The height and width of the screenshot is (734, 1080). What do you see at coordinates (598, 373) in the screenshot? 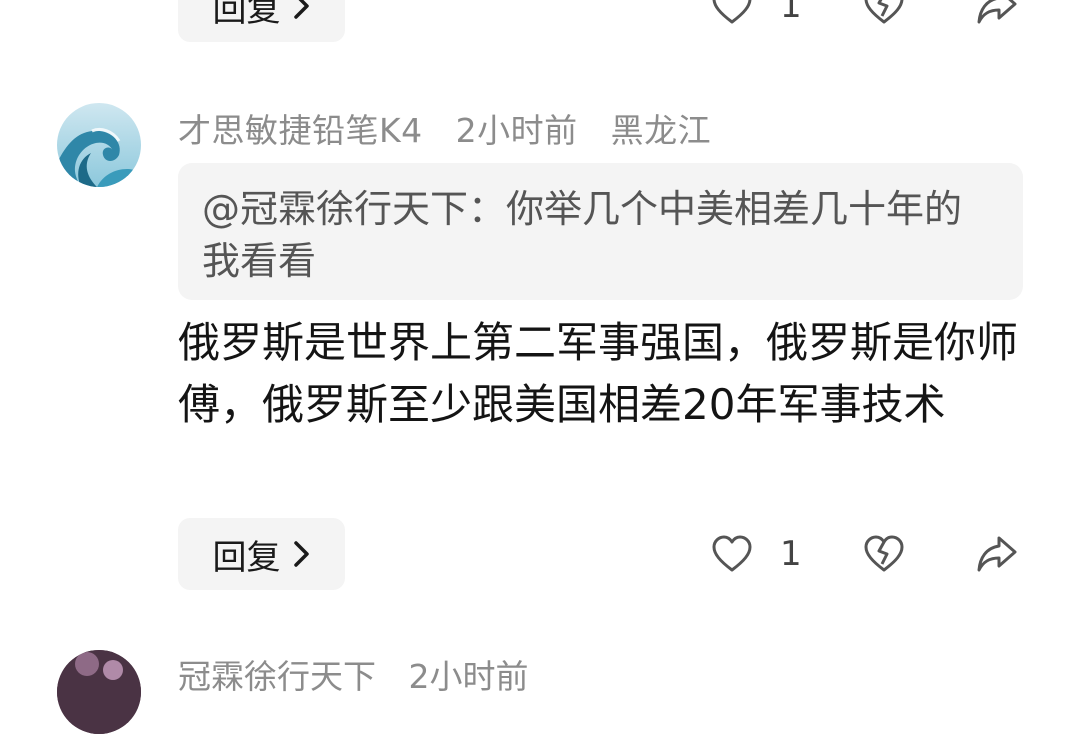
I see `comment-text: 俄罗斯是世界上第二军事强国，俄罗斯是你师傅，俄罗斯至少跟美国相差20年军事技术` at bounding box center [598, 373].